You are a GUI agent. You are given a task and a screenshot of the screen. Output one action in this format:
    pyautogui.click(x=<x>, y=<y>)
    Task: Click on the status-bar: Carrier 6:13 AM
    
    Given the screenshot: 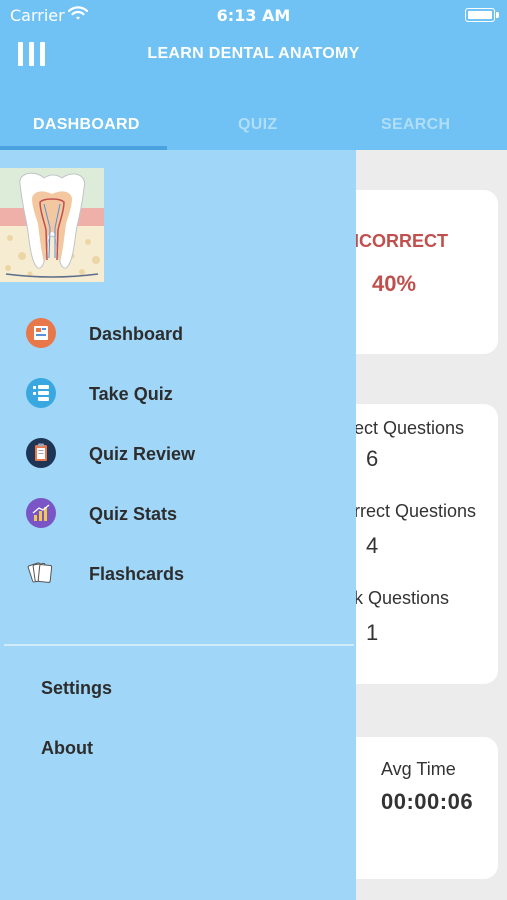 What is the action you would take?
    pyautogui.click(x=253, y=15)
    